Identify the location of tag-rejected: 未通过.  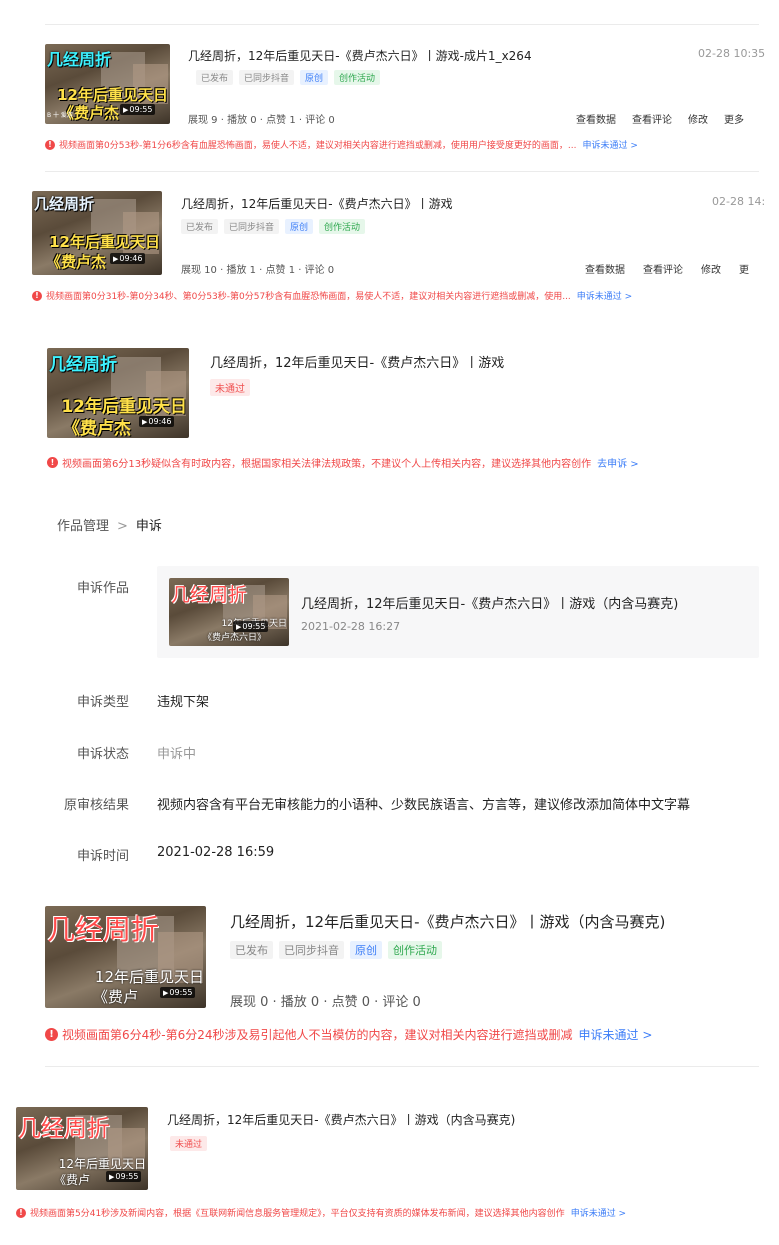
(230, 387).